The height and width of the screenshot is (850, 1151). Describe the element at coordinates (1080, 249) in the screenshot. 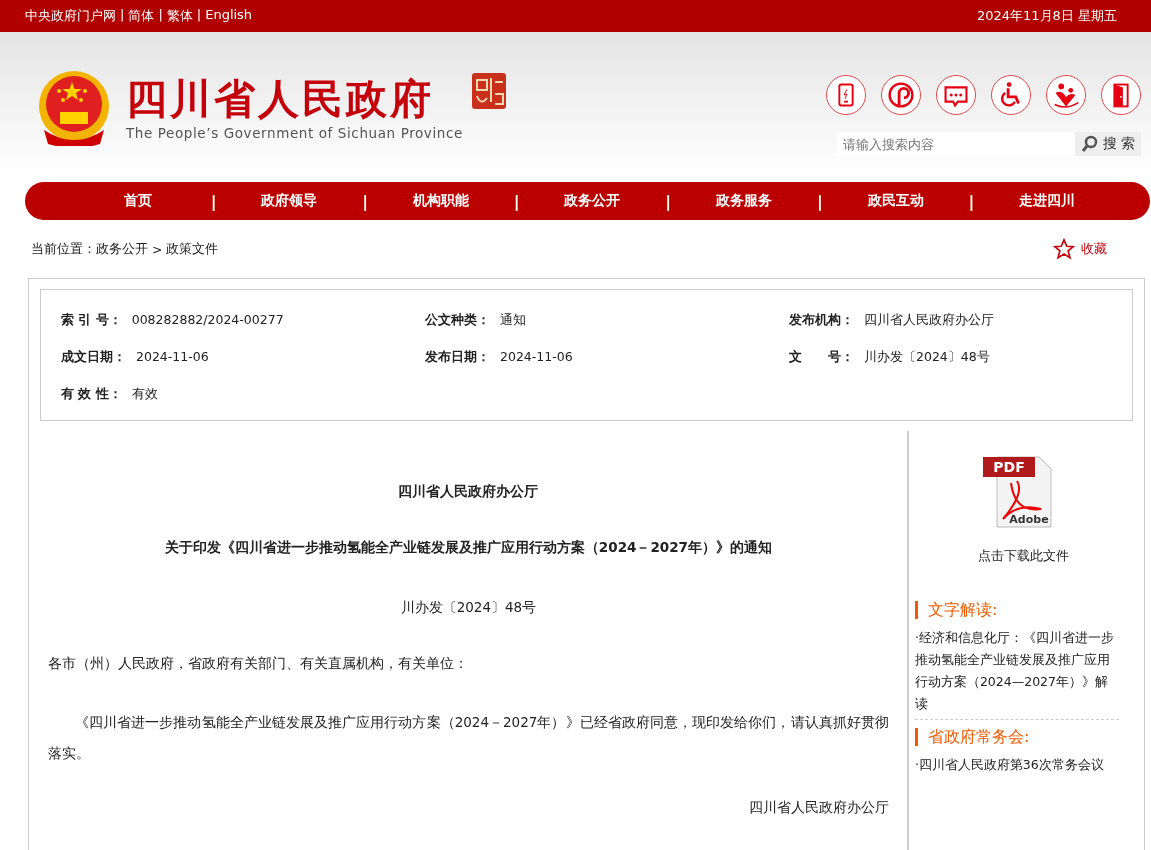

I see `favorite-button: 收藏` at that location.